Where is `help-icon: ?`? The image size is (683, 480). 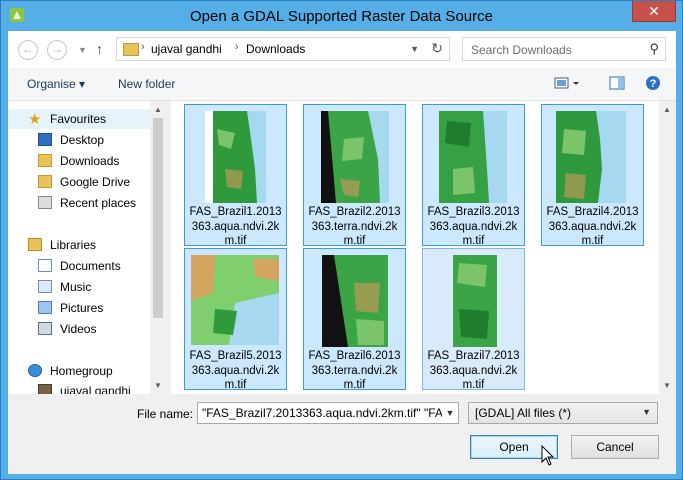 help-icon: ? is located at coordinates (653, 83).